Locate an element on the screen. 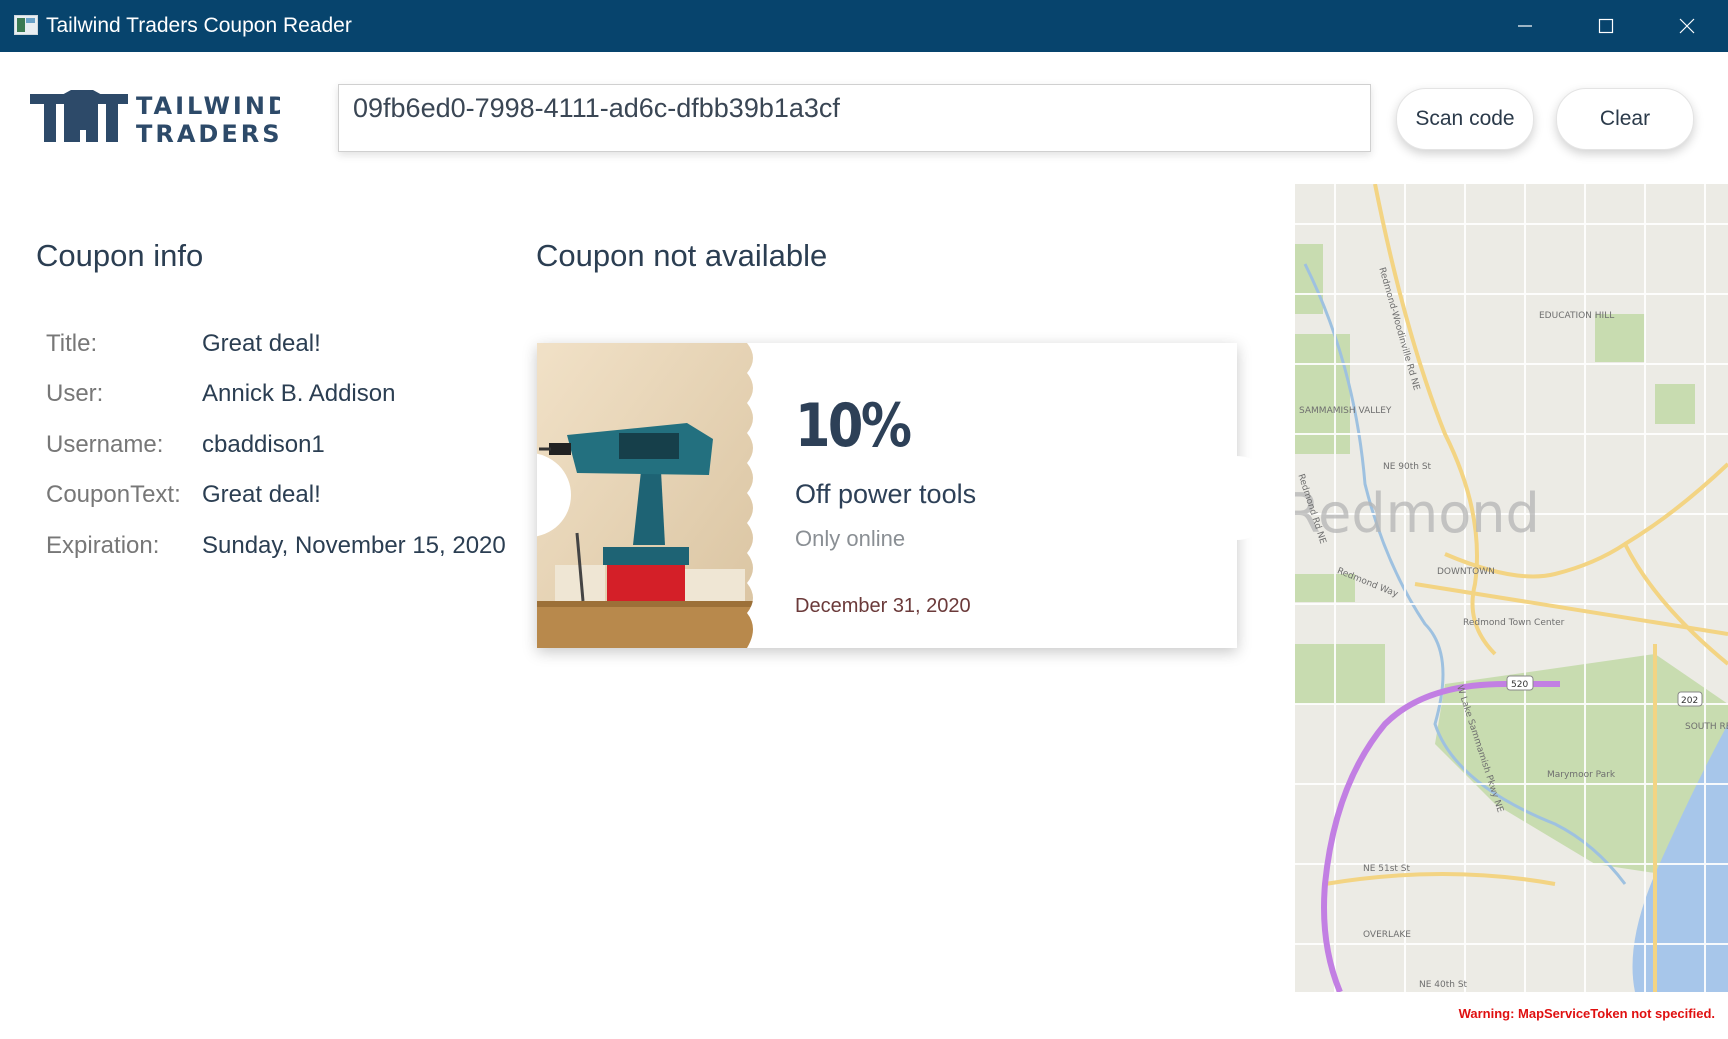 The image size is (1728, 1039). minimize-button is located at coordinates (1525, 26).